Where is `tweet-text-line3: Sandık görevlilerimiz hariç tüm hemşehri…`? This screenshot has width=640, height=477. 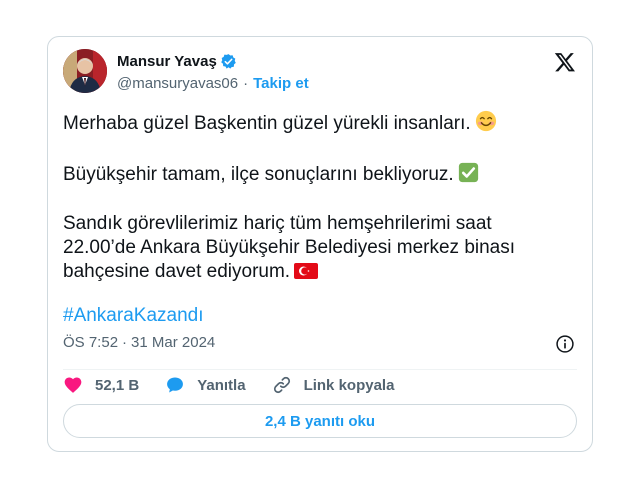
tweet-text-line3: Sandık görevlilerimiz hariç tüm hemşehri… is located at coordinates (313, 248).